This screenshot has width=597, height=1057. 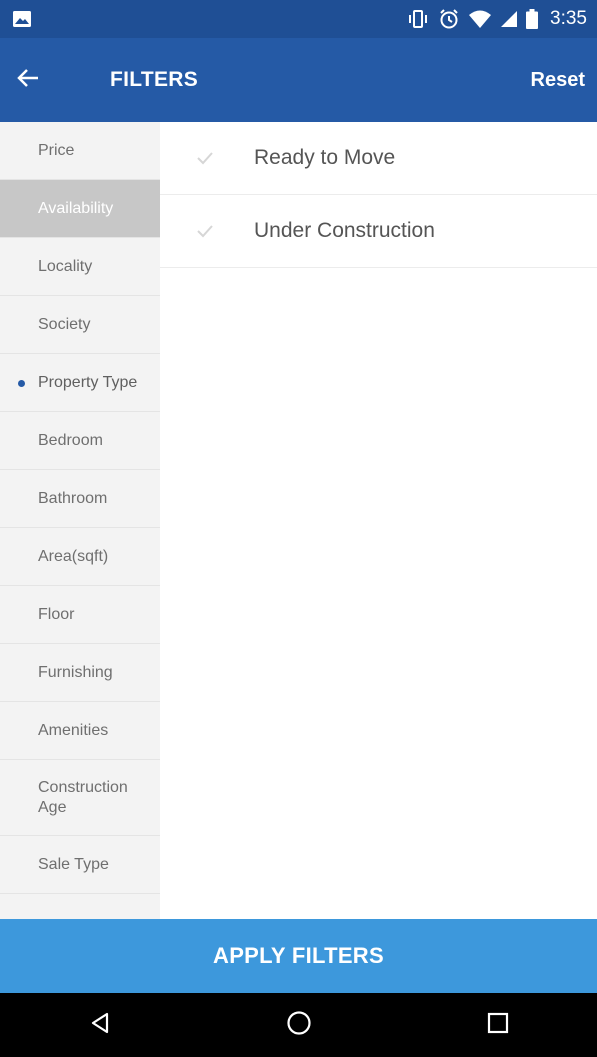 I want to click on sidebar-item-price: Price, so click(x=80, y=151).